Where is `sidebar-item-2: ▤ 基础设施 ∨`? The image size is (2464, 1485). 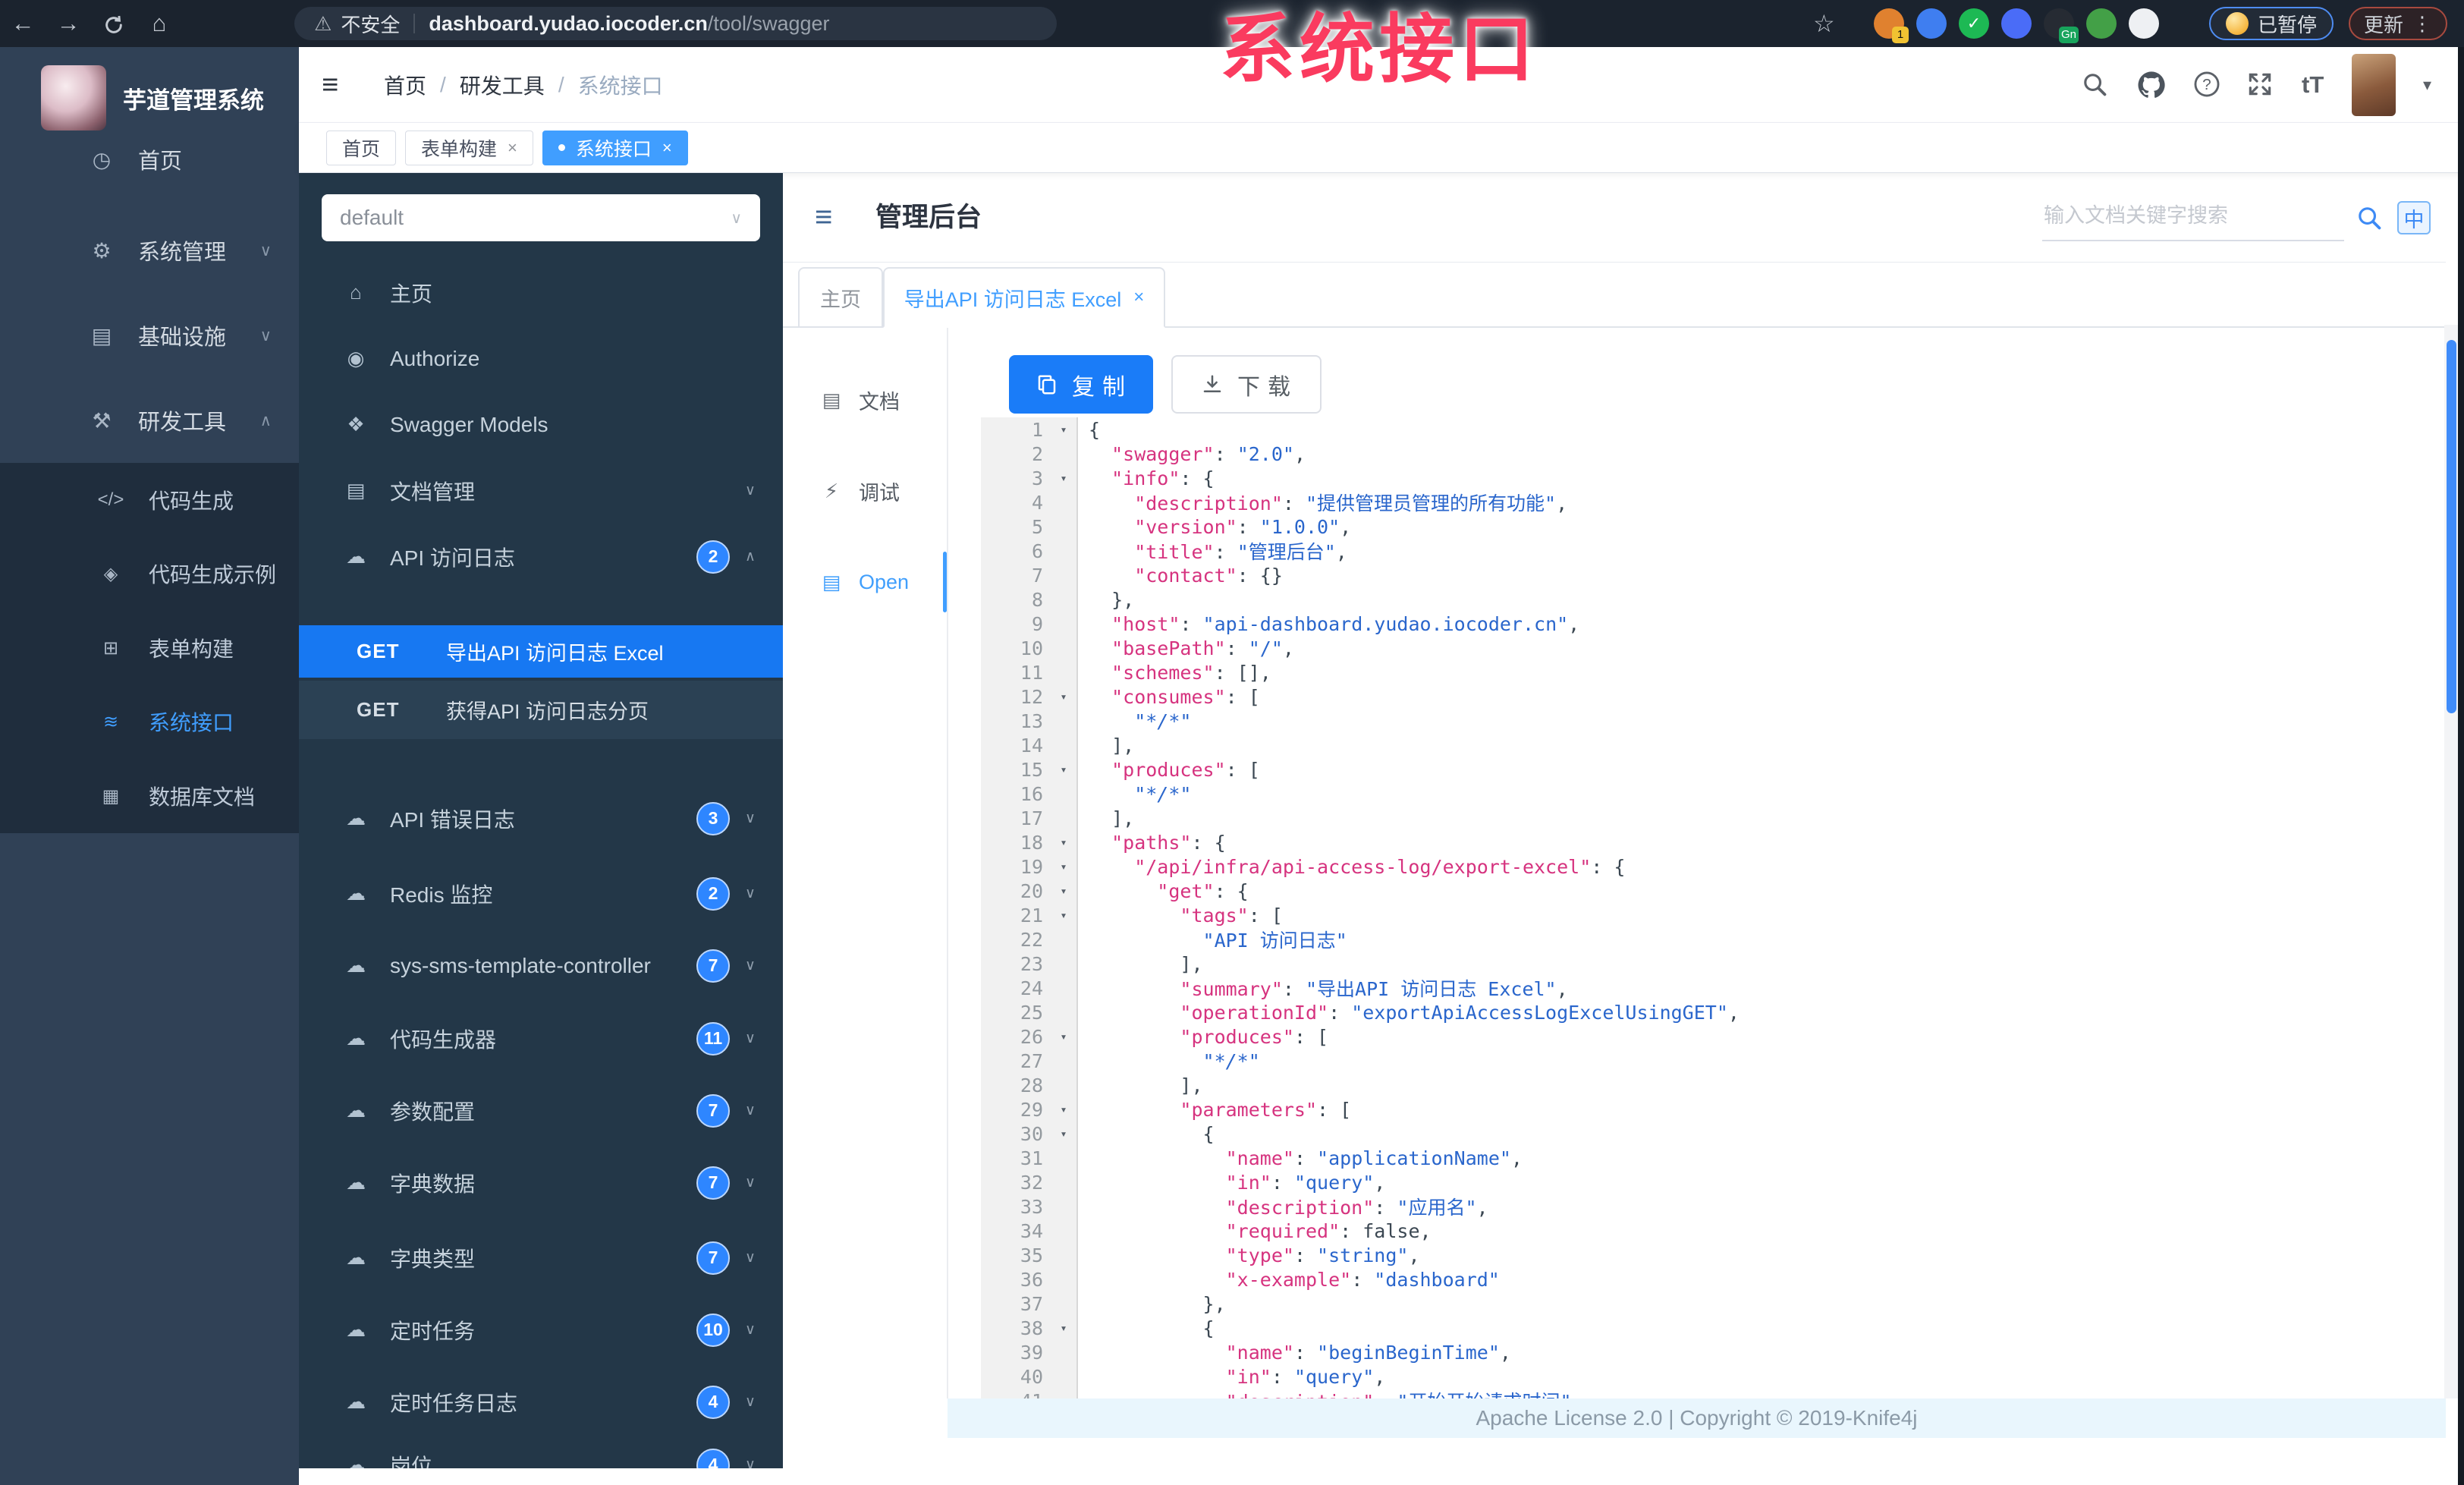
sidebar-item-2: ▤ 基础设施 ∨ is located at coordinates (149, 335).